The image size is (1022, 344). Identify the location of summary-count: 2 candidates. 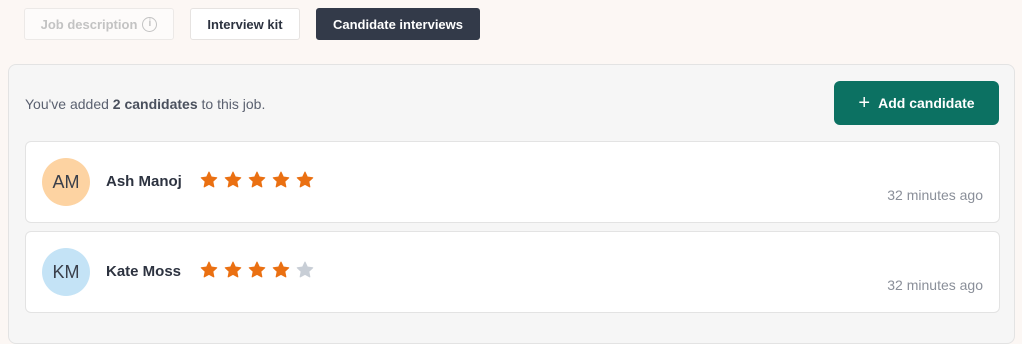
(155, 104).